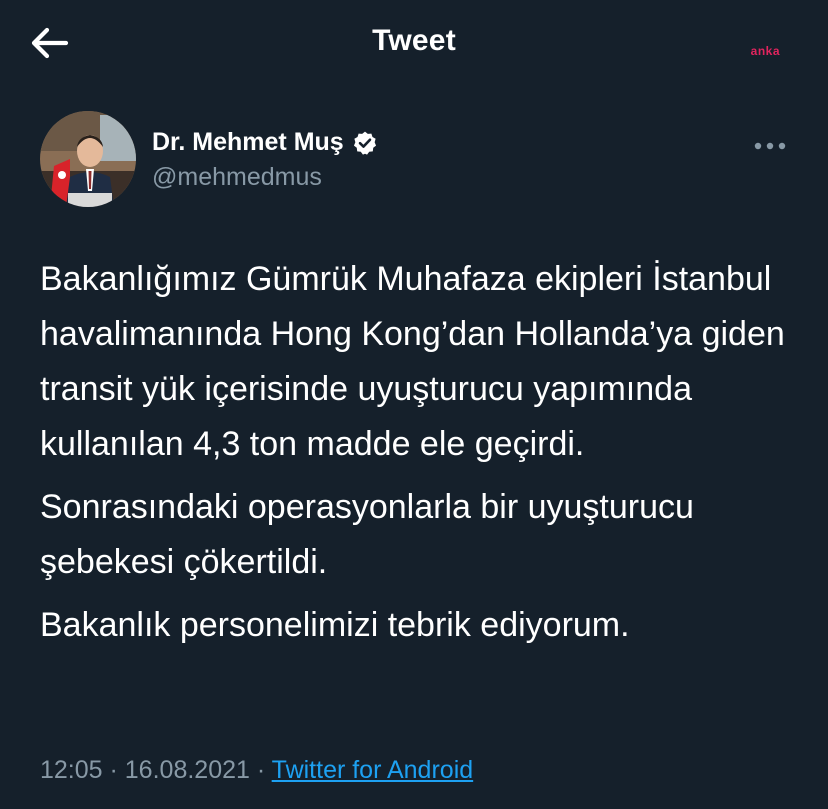  I want to click on tweet-time: 12:05, so click(71, 770).